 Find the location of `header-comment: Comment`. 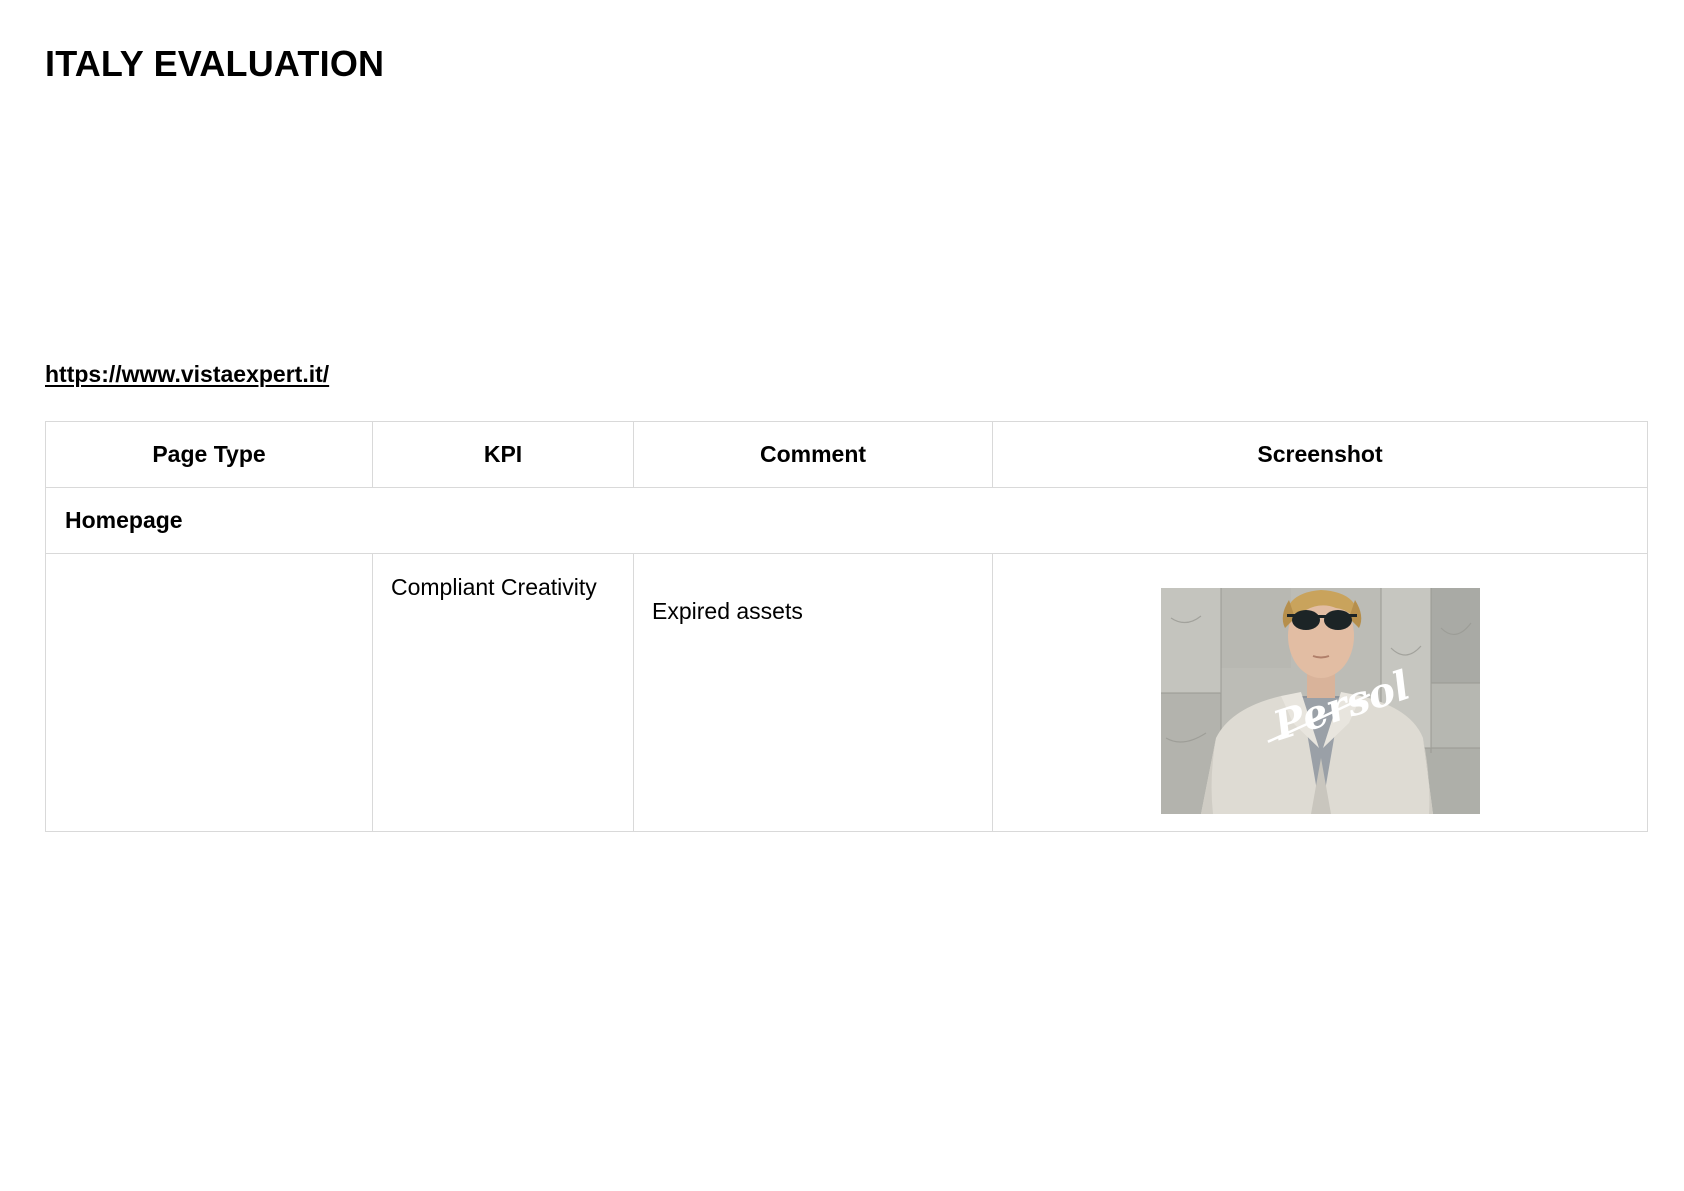

header-comment: Comment is located at coordinates (813, 454).